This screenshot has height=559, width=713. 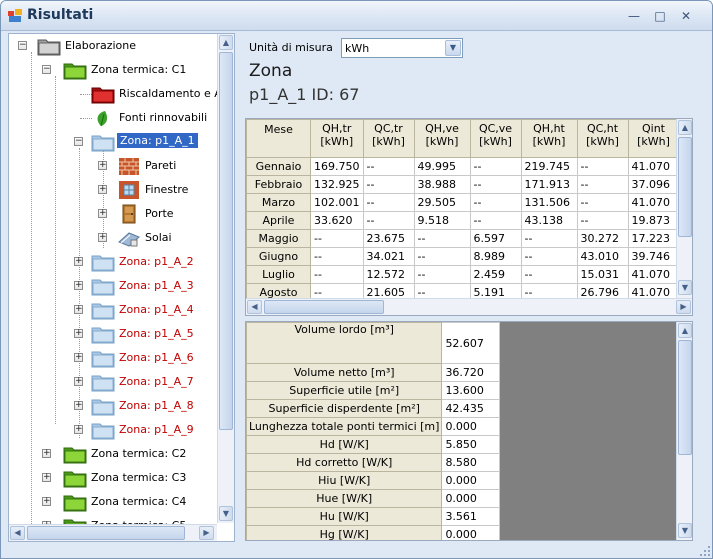 What do you see at coordinates (549, 138) in the screenshot?
I see `column-header: QH,ht [kWh]` at bounding box center [549, 138].